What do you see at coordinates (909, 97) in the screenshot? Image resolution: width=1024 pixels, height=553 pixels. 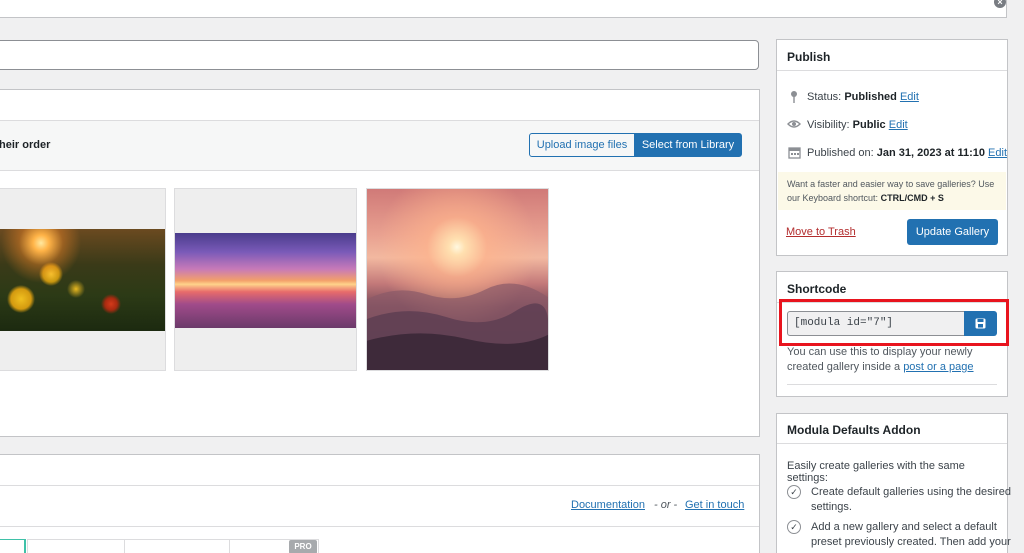 I see `edit-status-link: Edit` at bounding box center [909, 97].